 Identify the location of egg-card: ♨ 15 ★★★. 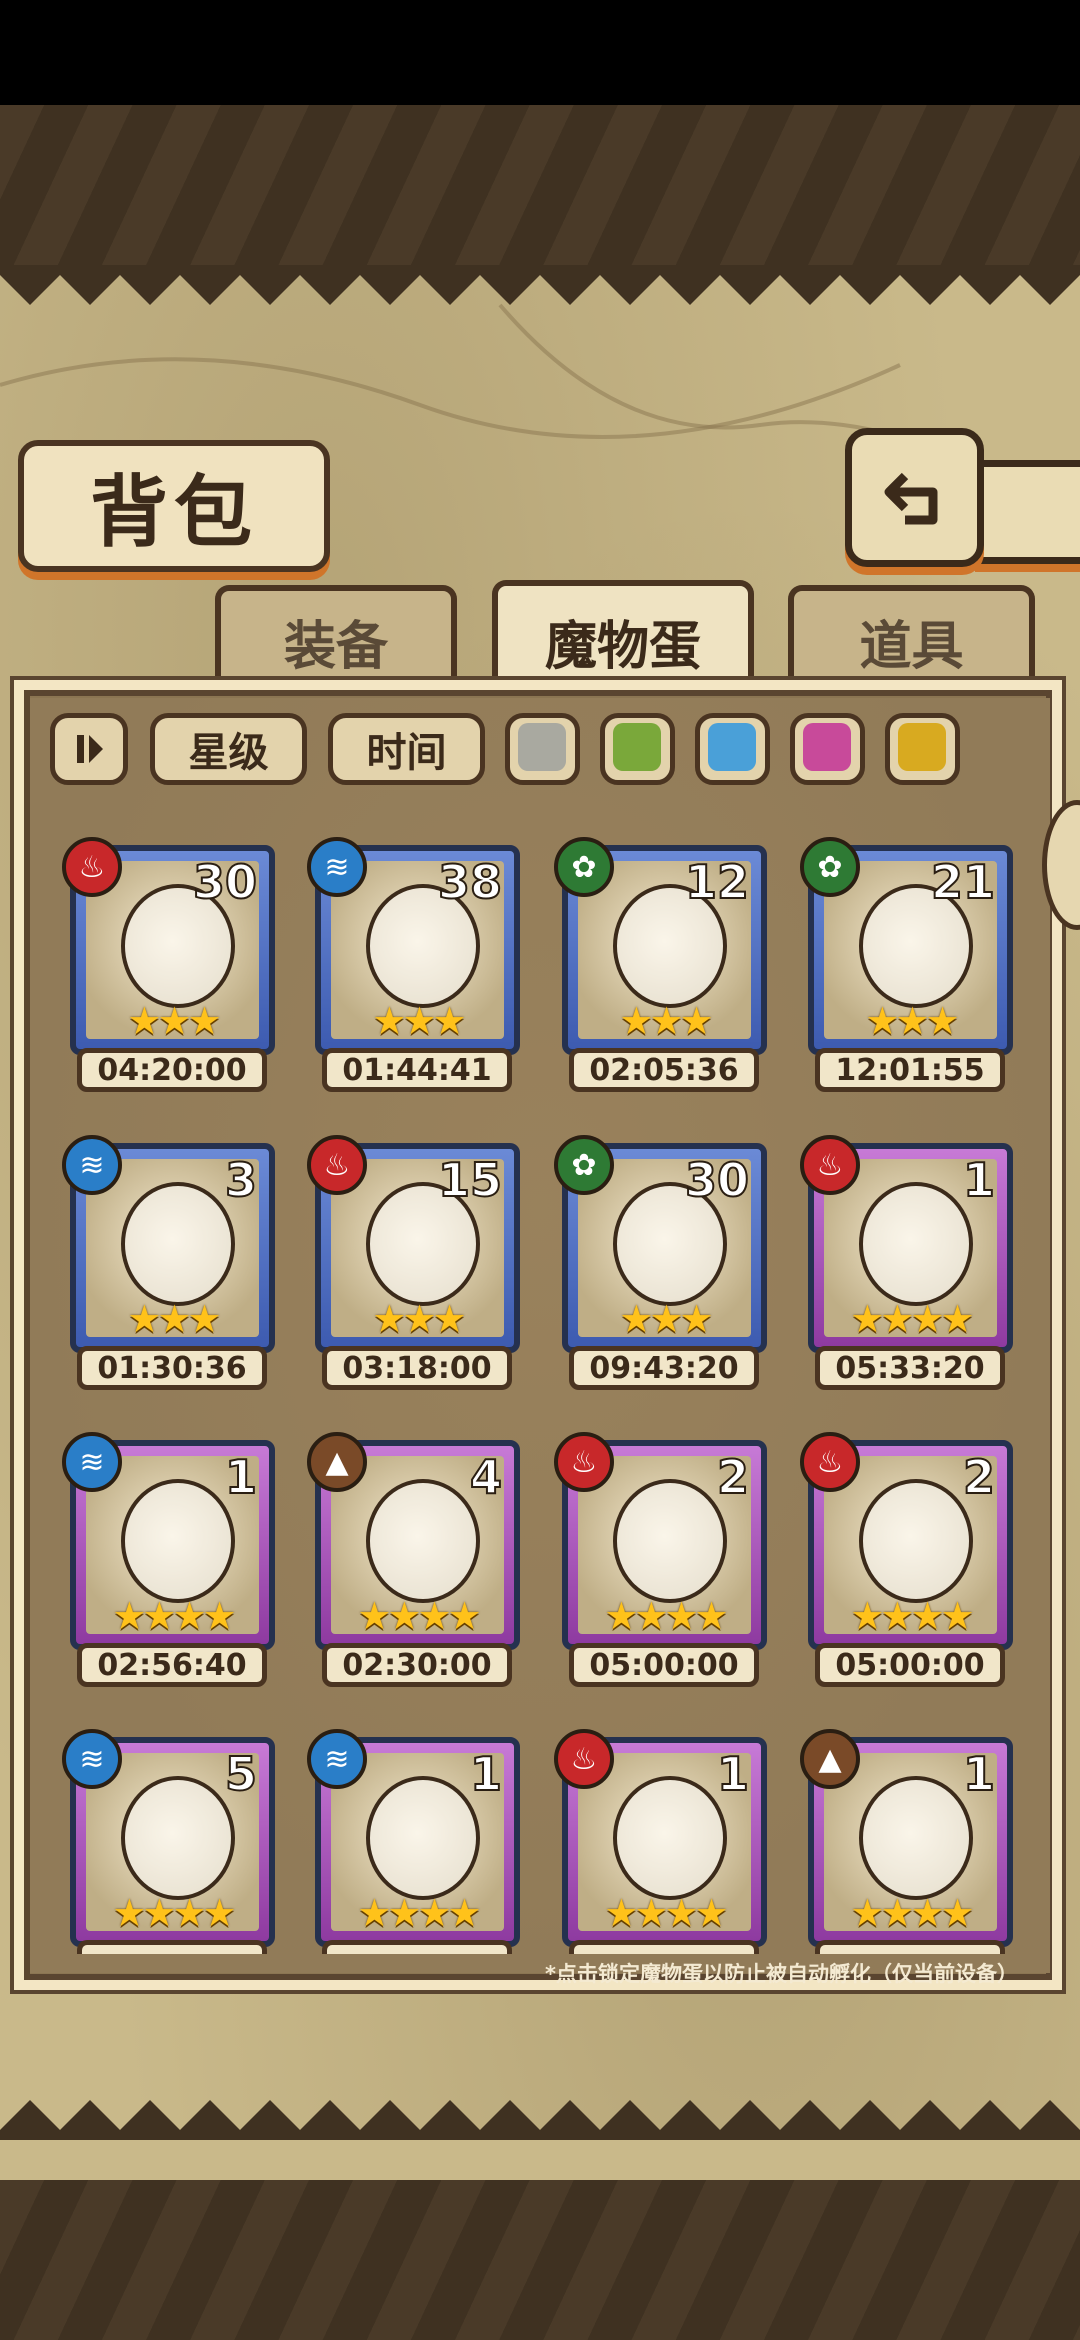
(413, 1244).